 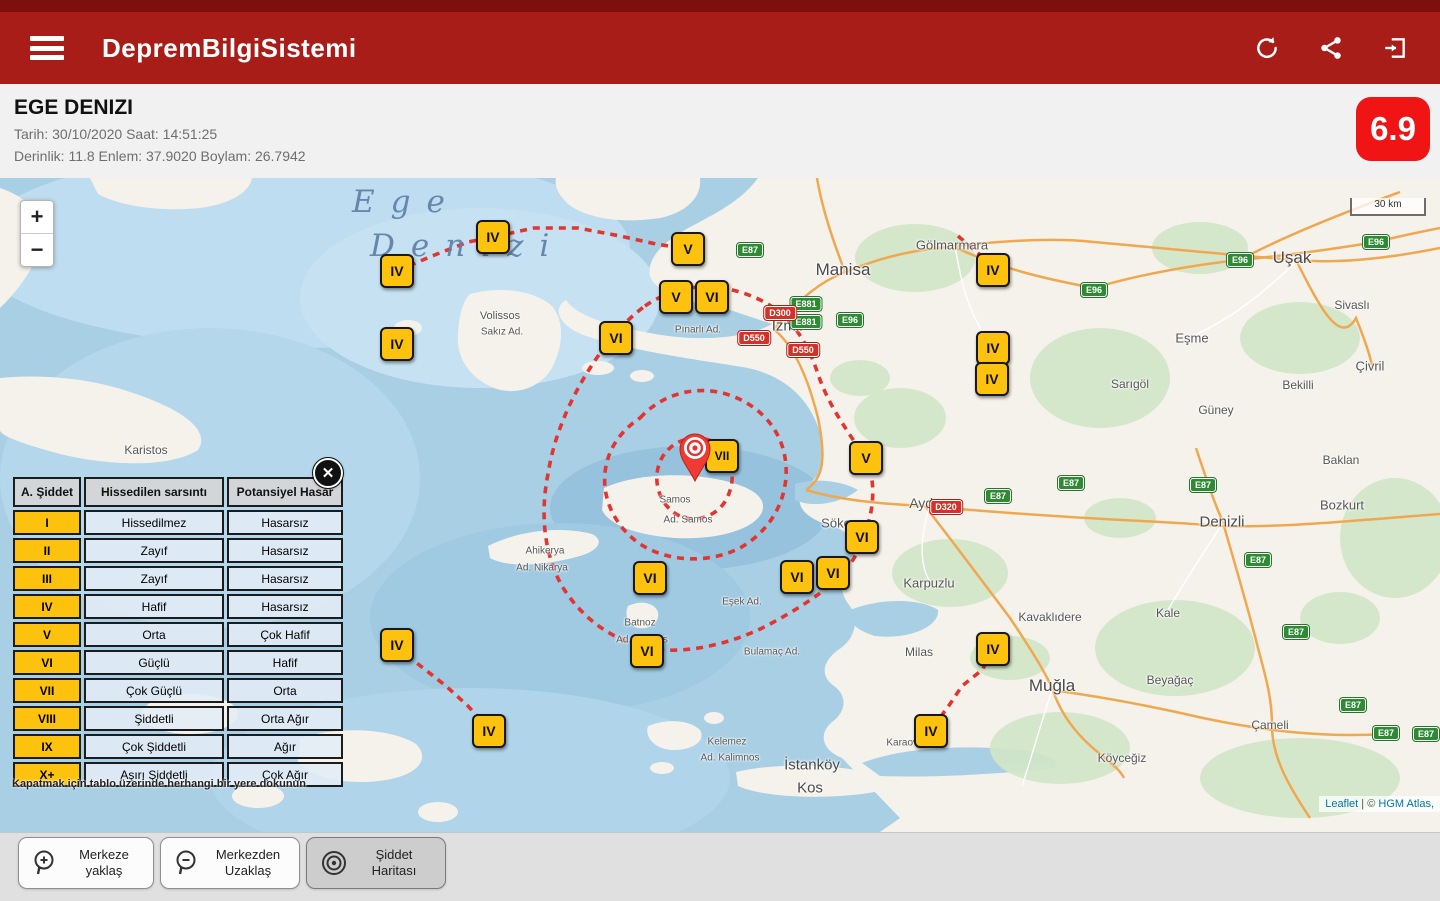 What do you see at coordinates (695, 453) in the screenshot?
I see `epicenter-pin` at bounding box center [695, 453].